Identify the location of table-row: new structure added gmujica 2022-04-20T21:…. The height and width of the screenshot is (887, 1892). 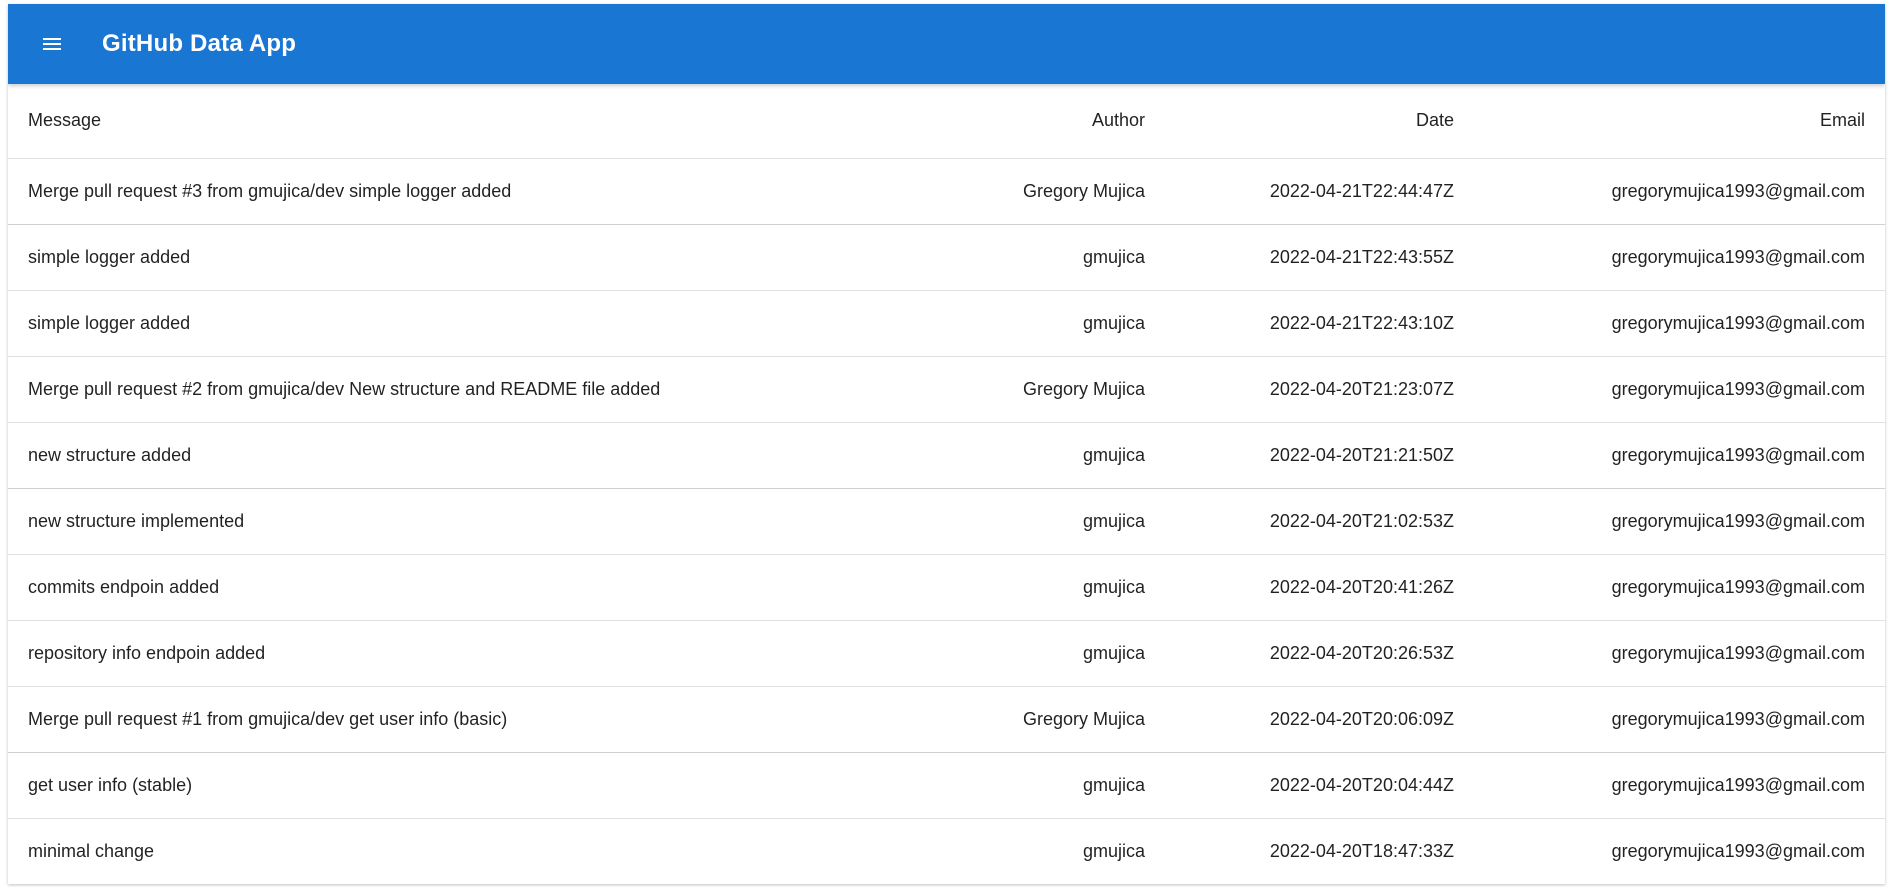
(946, 455).